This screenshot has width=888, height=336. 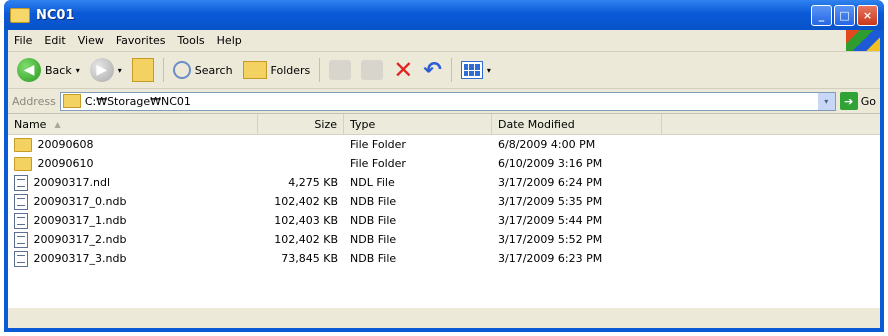 I want to click on window-controls: _ □ ×, so click(x=844, y=15).